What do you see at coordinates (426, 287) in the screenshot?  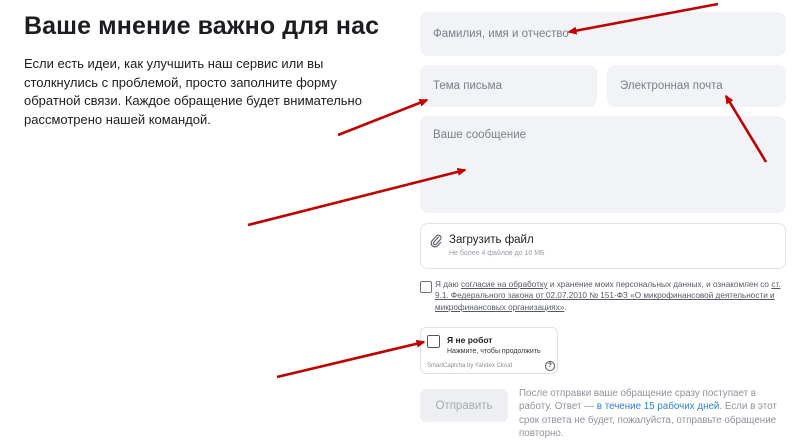 I see `consent-checkbox` at bounding box center [426, 287].